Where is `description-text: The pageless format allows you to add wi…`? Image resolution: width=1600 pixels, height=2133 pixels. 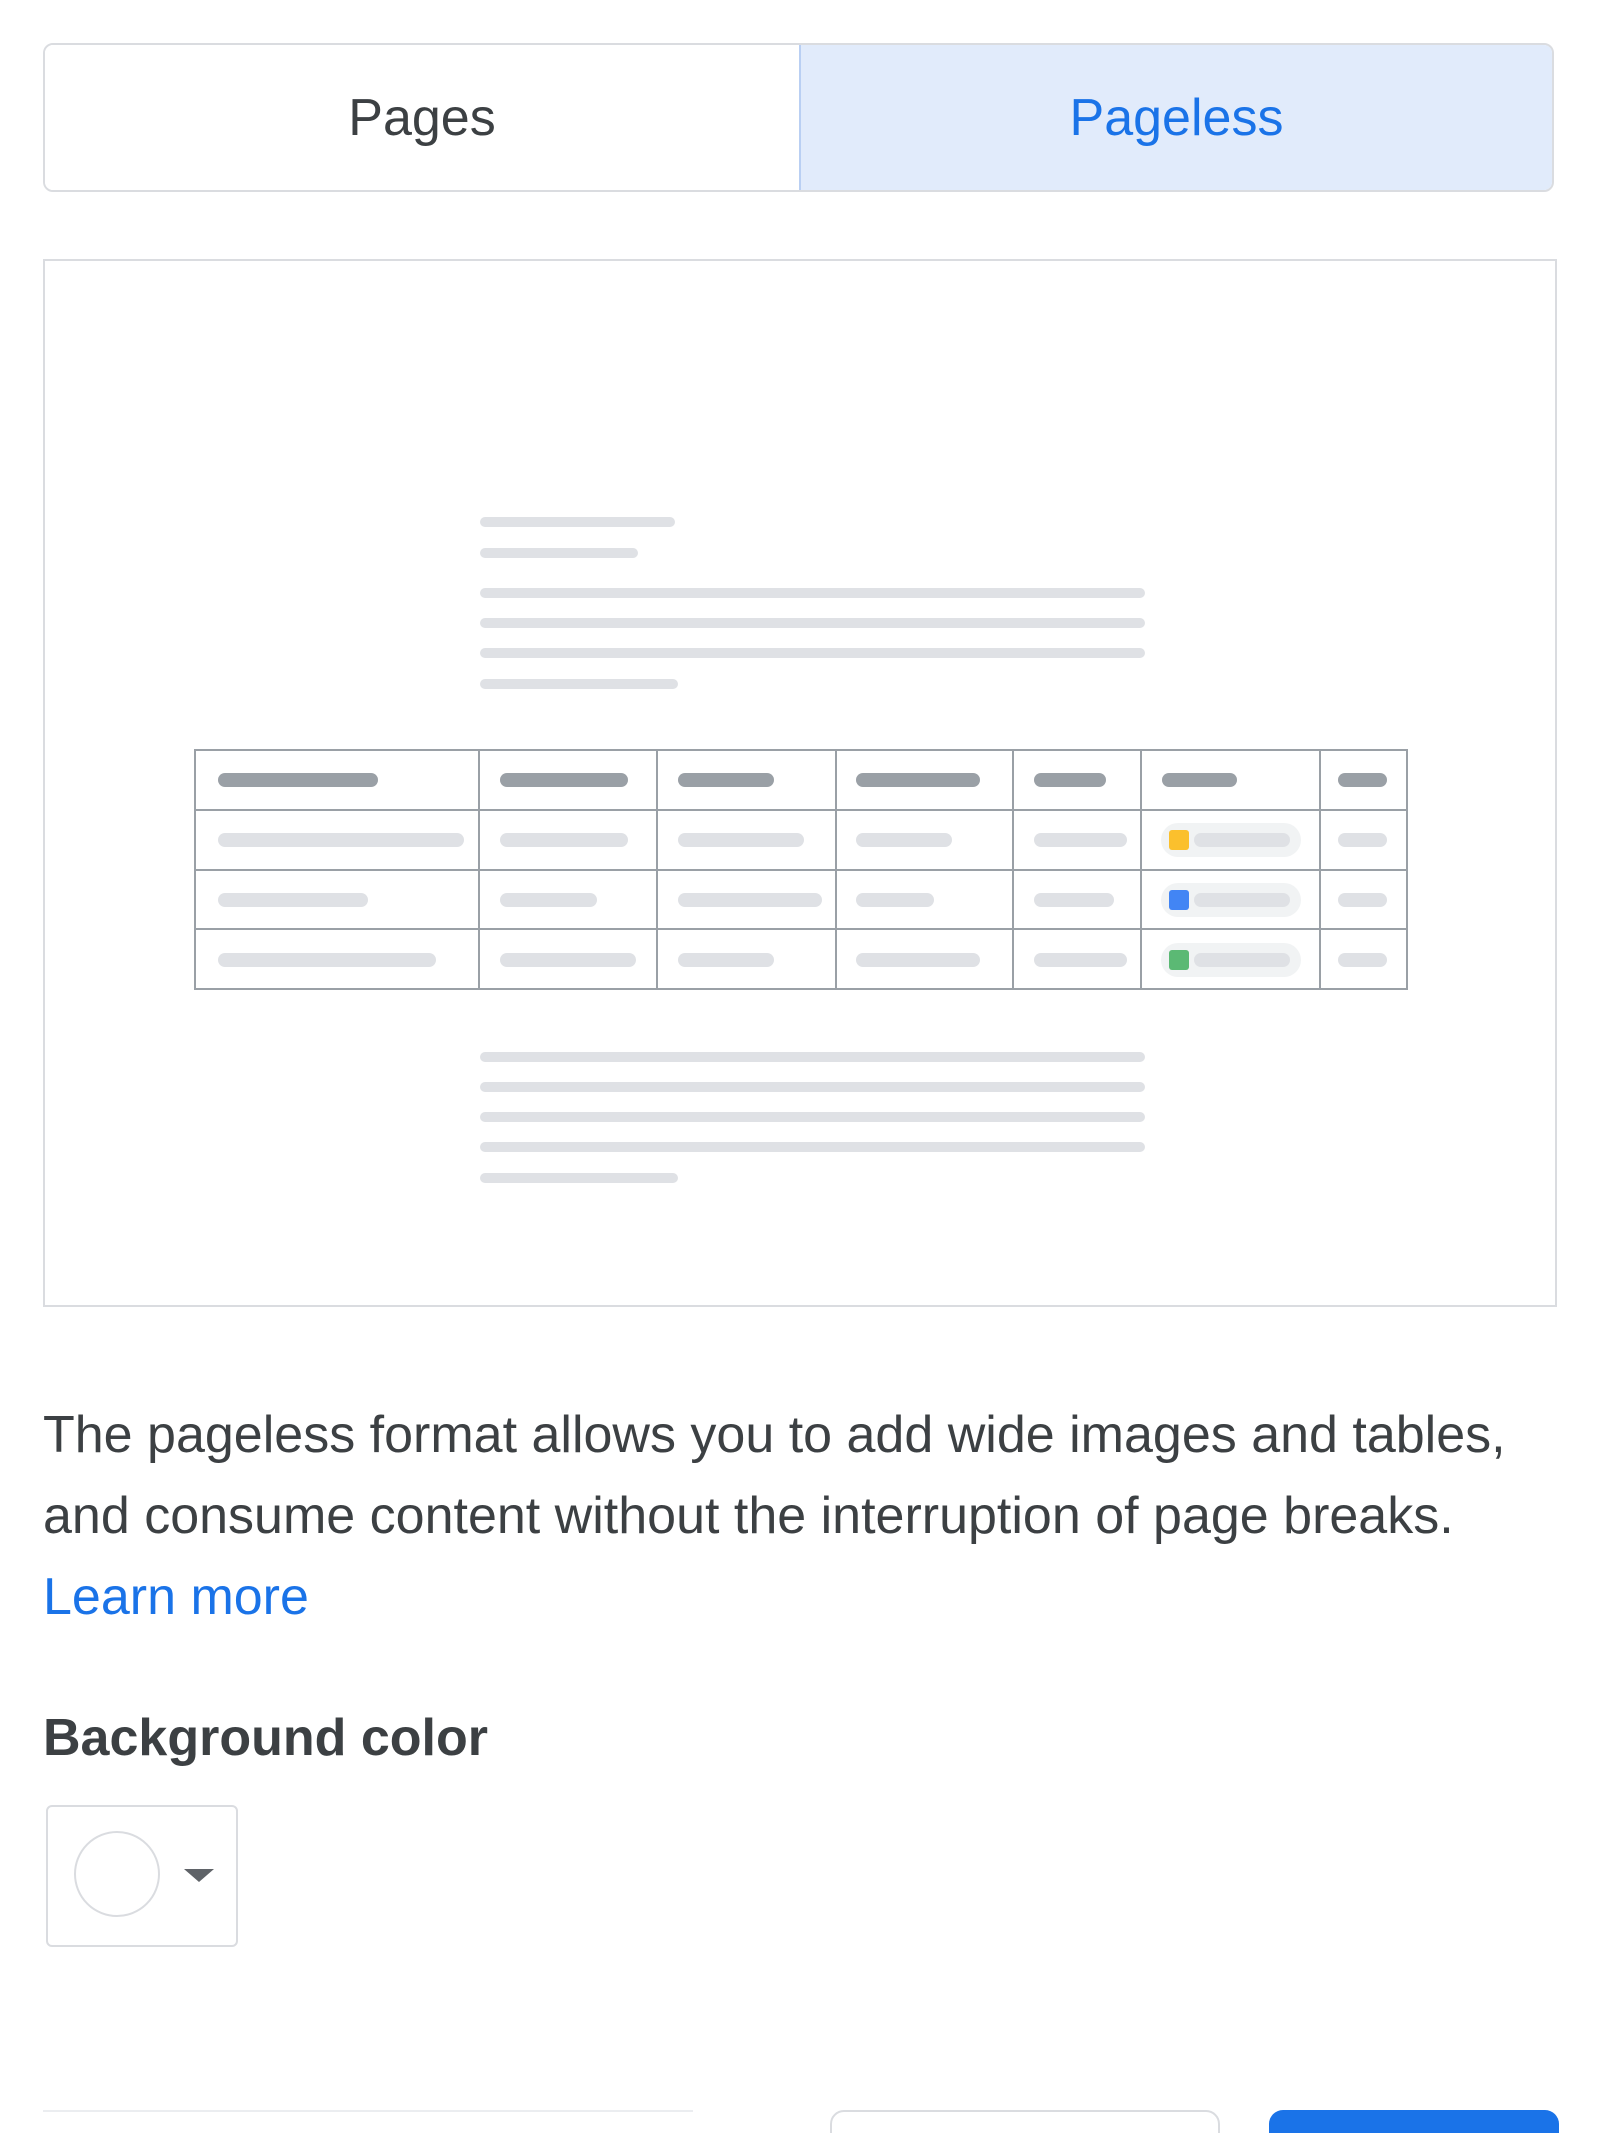 description-text: The pageless format allows you to add wi… is located at coordinates (774, 1475).